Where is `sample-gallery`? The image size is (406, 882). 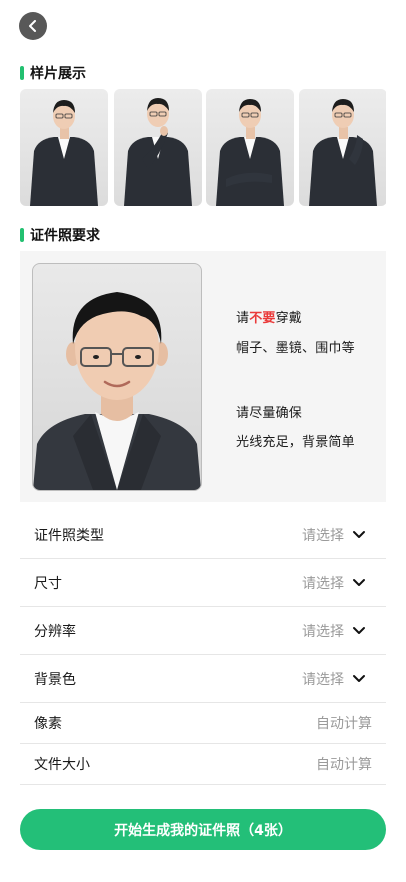 sample-gallery is located at coordinates (203, 147).